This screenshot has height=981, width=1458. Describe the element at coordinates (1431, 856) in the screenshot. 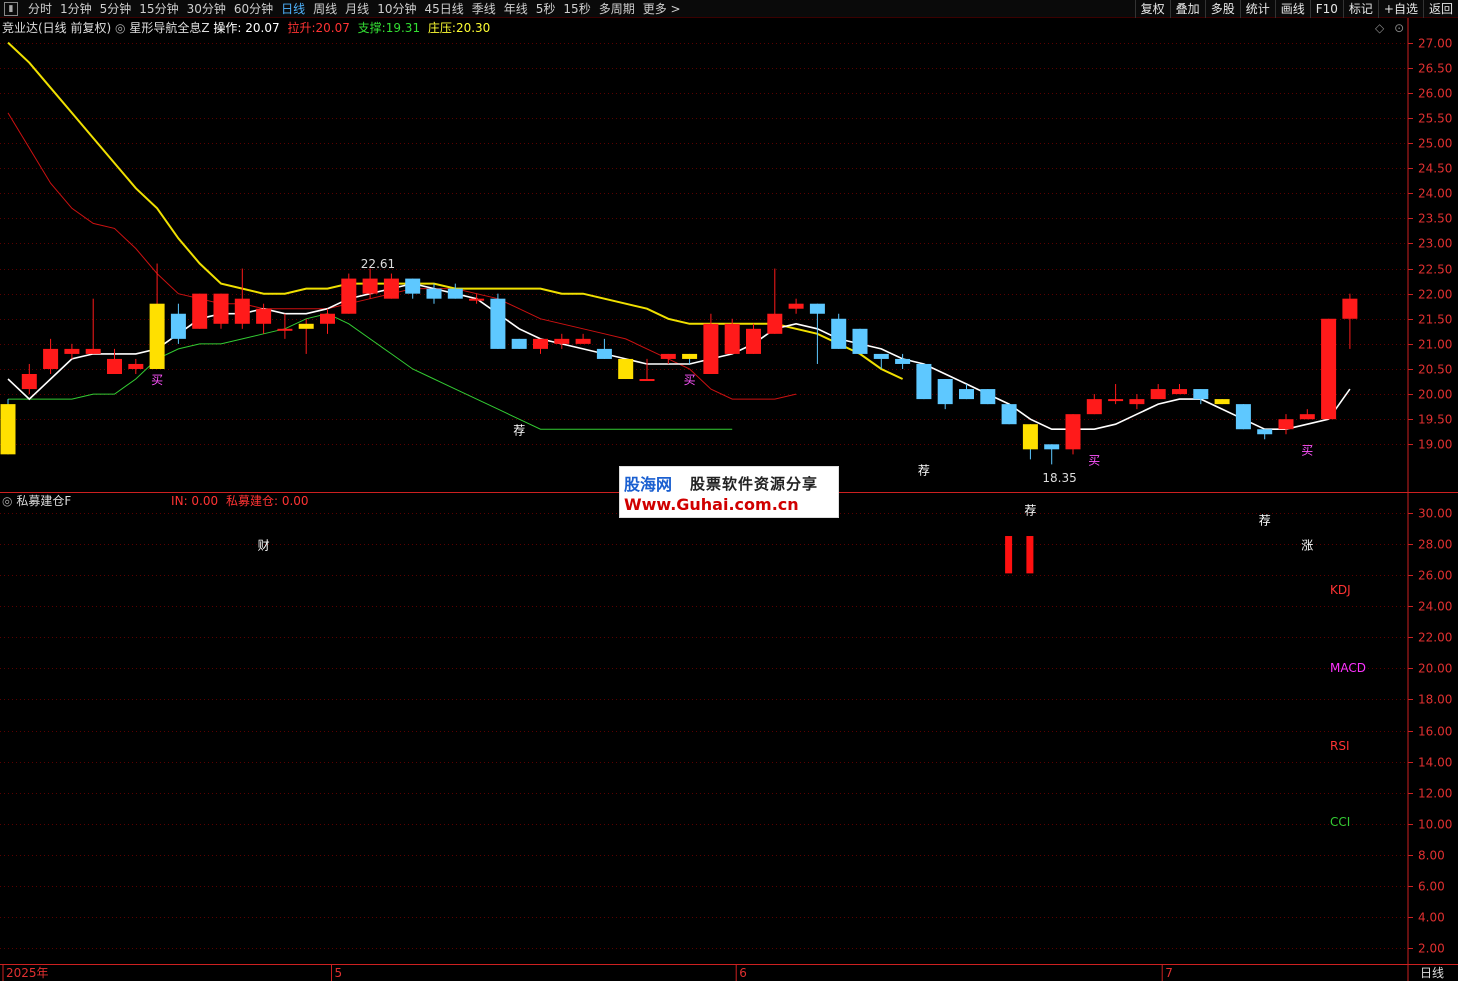

I see `sub-tick-label: 8.00` at that location.